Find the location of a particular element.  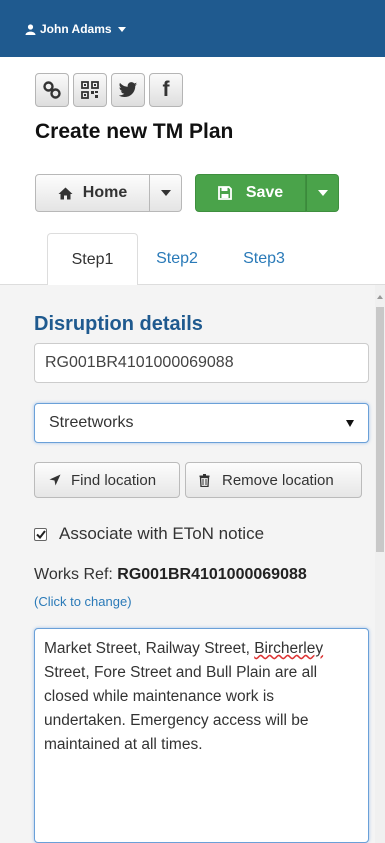

description-text-start: Market Street, Railway Street, is located at coordinates (149, 648).